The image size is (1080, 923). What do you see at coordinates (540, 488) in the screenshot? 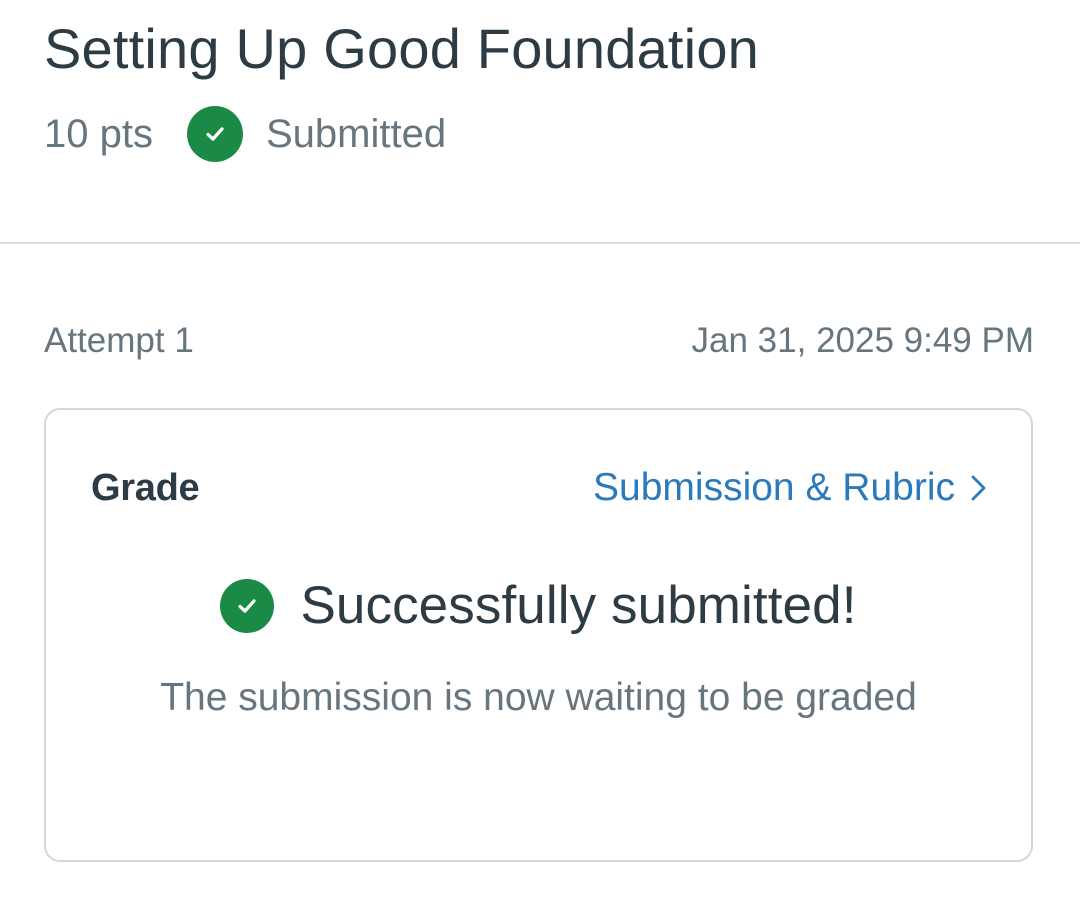
I see `grade-card-header: Grade Submission & Rubric` at bounding box center [540, 488].